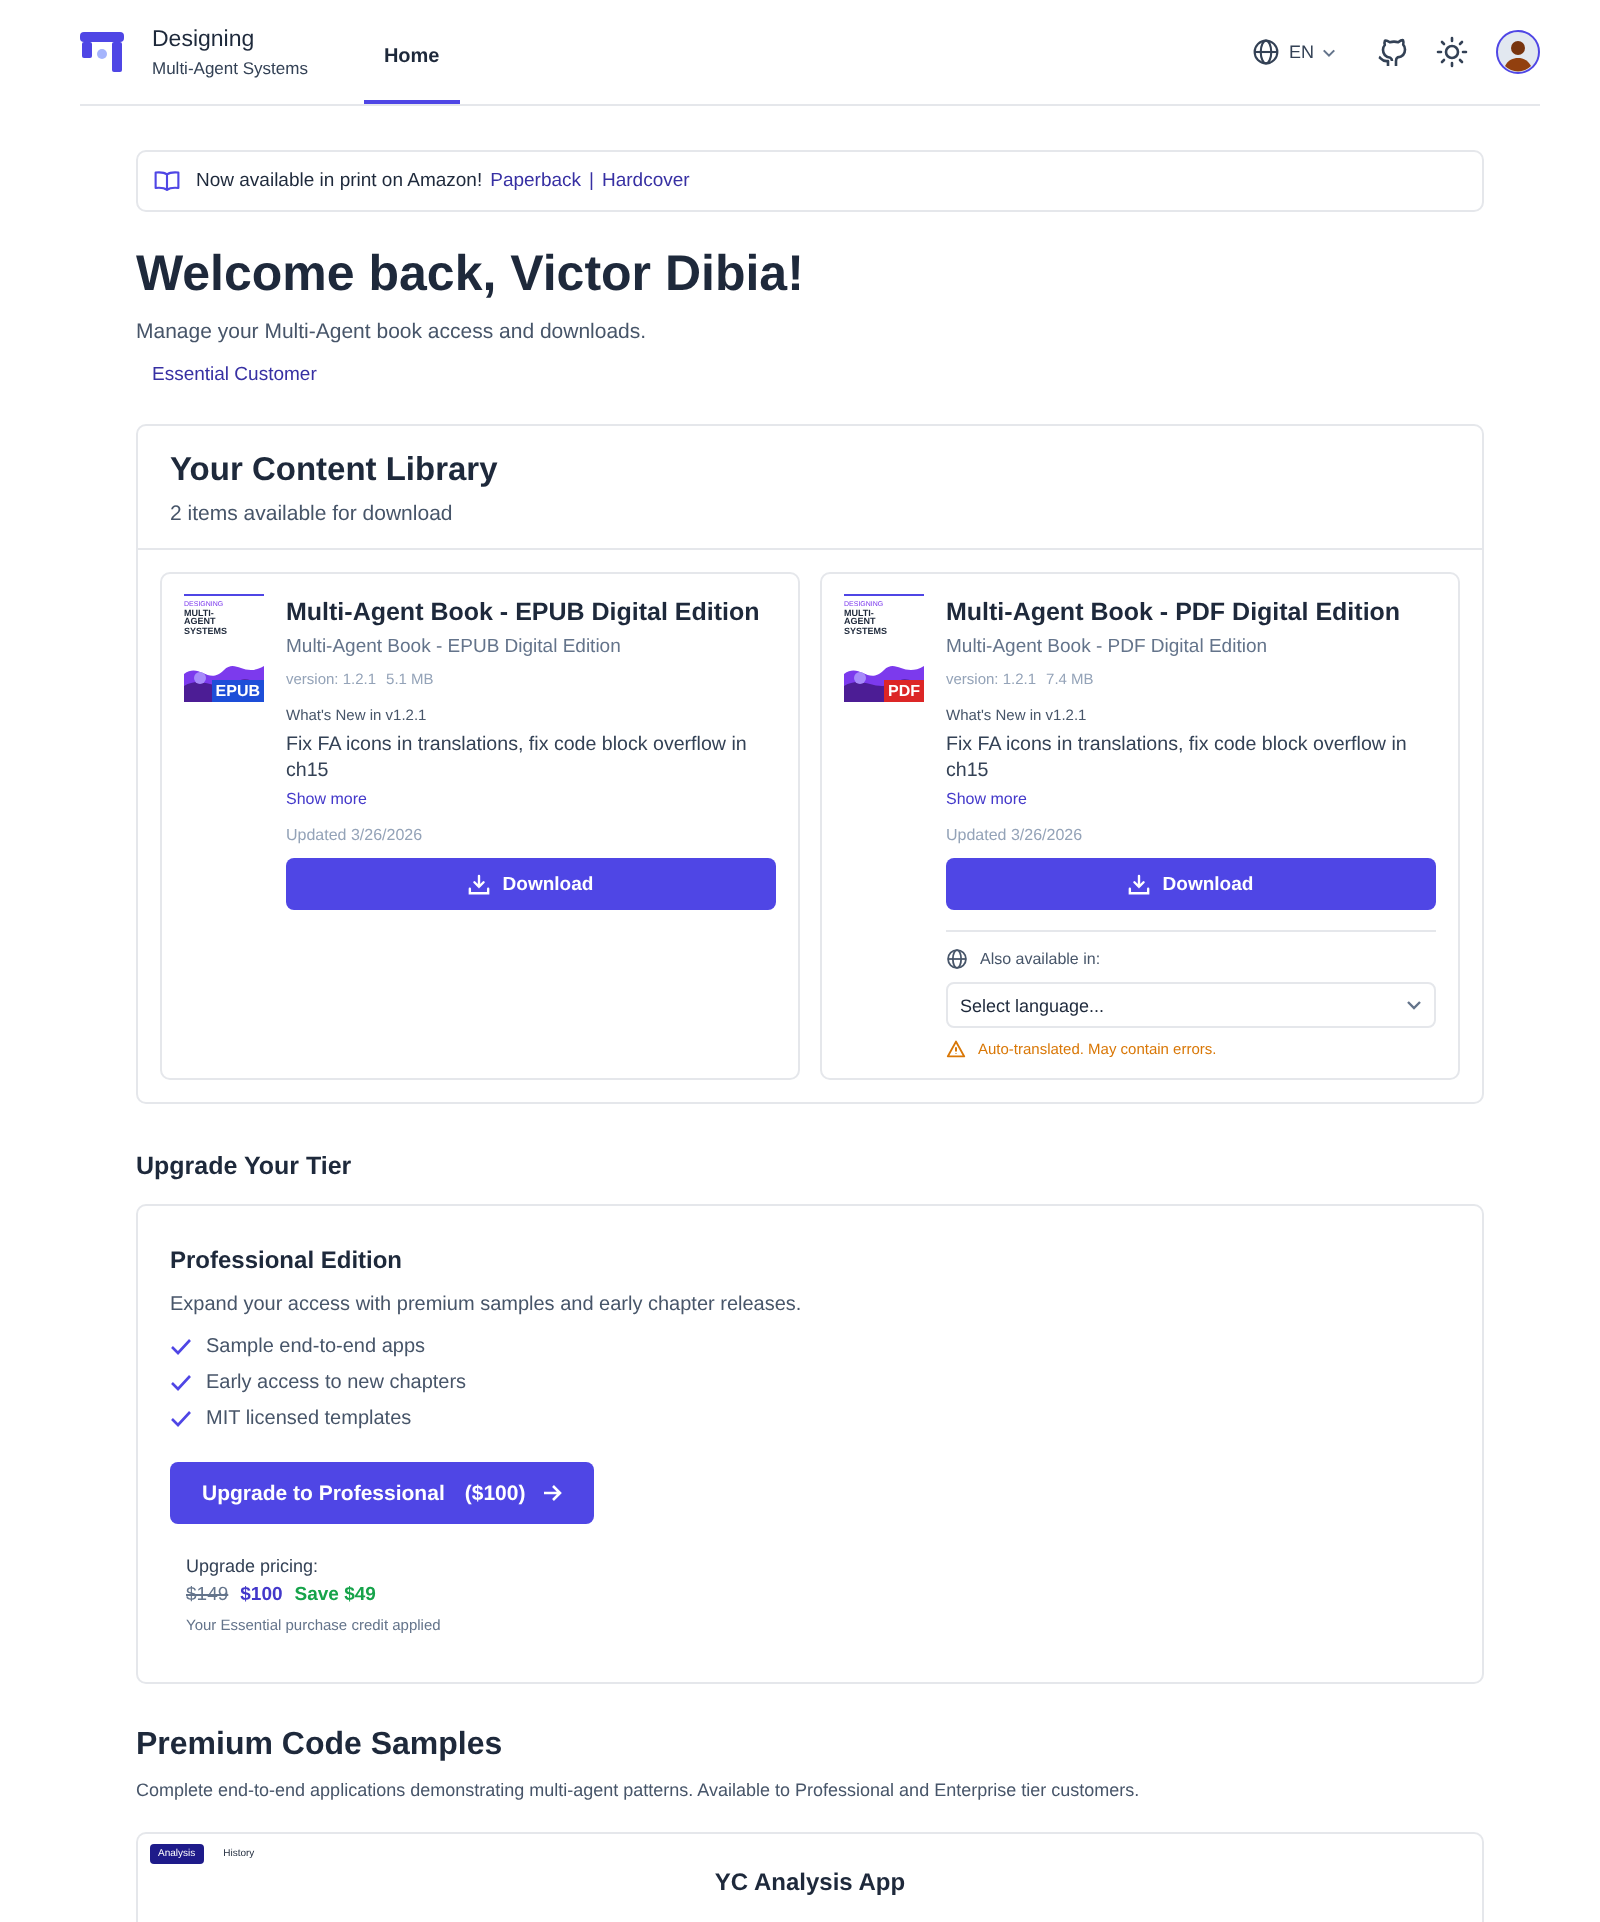 The image size is (1600, 1922). Describe the element at coordinates (204, 39) in the screenshot. I see `site-title: Designing` at that location.